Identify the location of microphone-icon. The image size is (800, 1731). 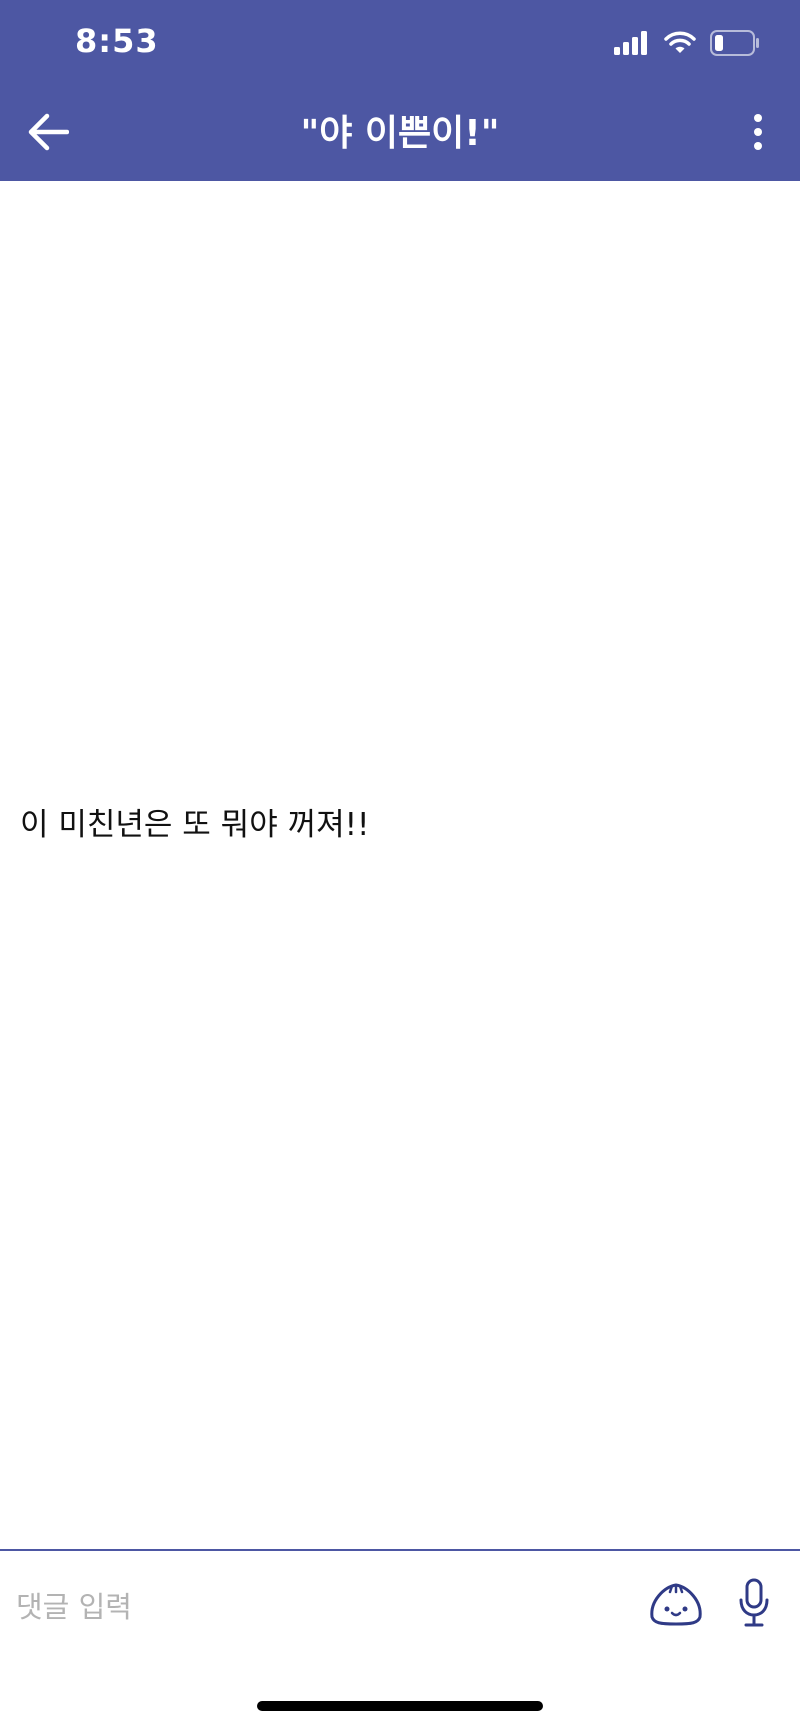
(754, 1605).